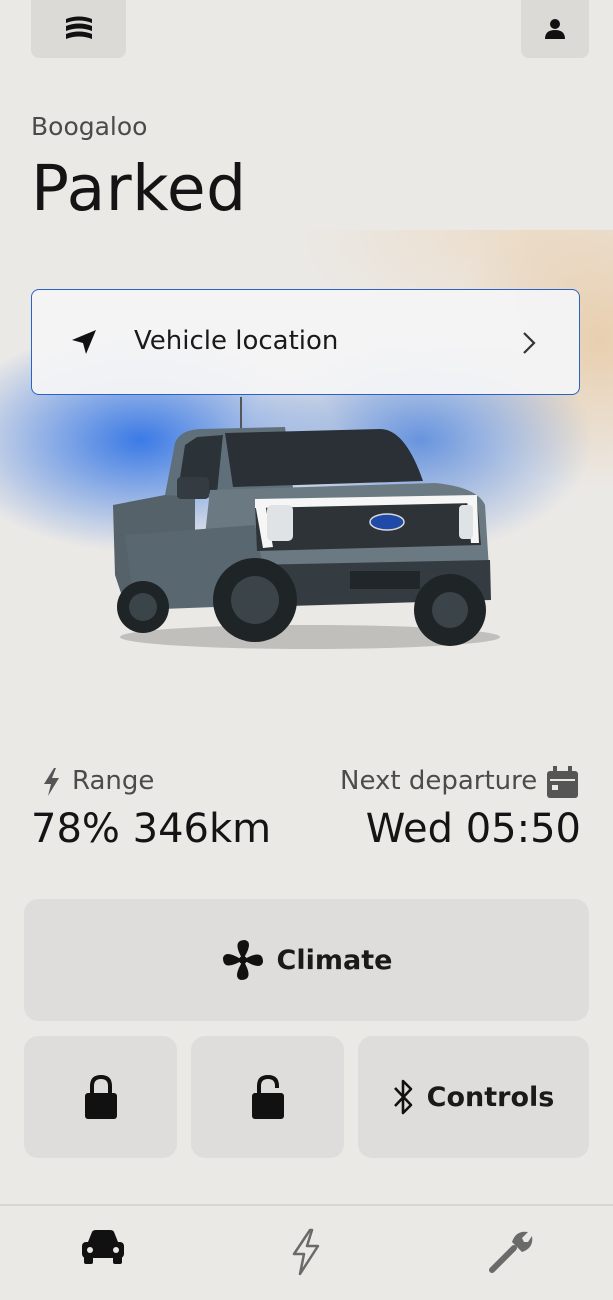 This screenshot has width=613, height=1300. I want to click on range-value: 78% 346km, so click(151, 829).